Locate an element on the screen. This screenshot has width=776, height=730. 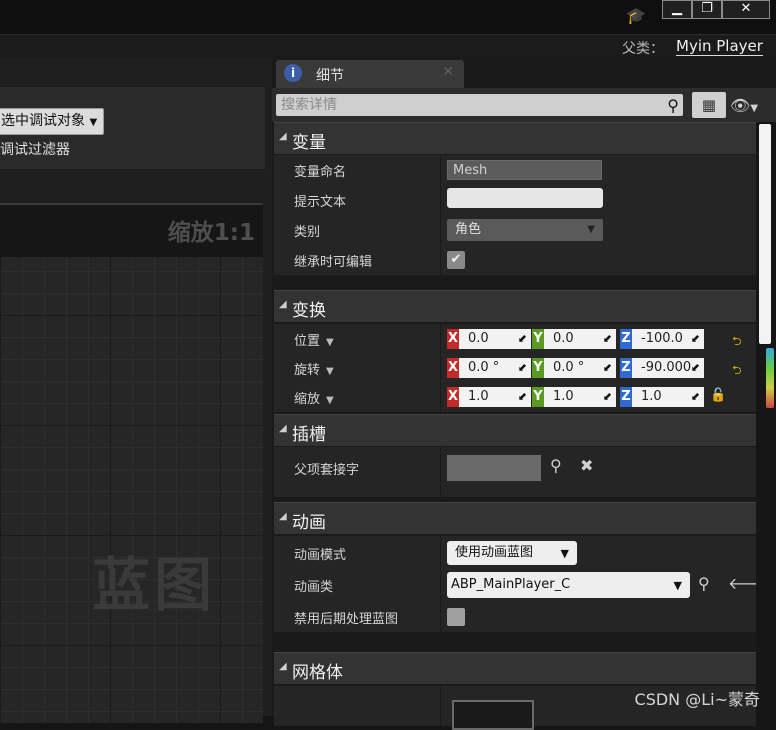
property-label: 父项套接字 is located at coordinates (327, 470).